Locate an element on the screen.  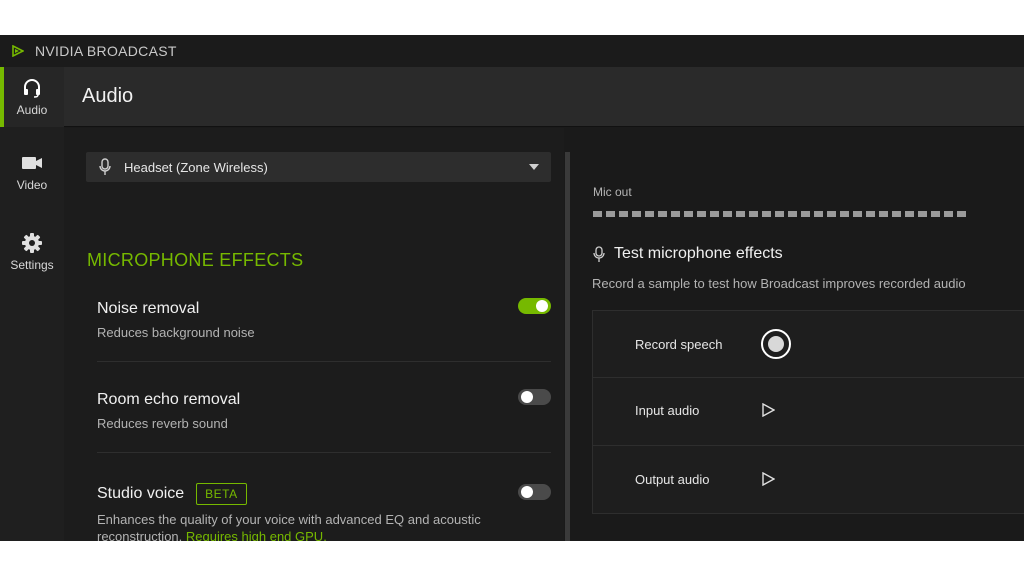
sidebar: Audio Video Settings is located at coordinates (32, 304).